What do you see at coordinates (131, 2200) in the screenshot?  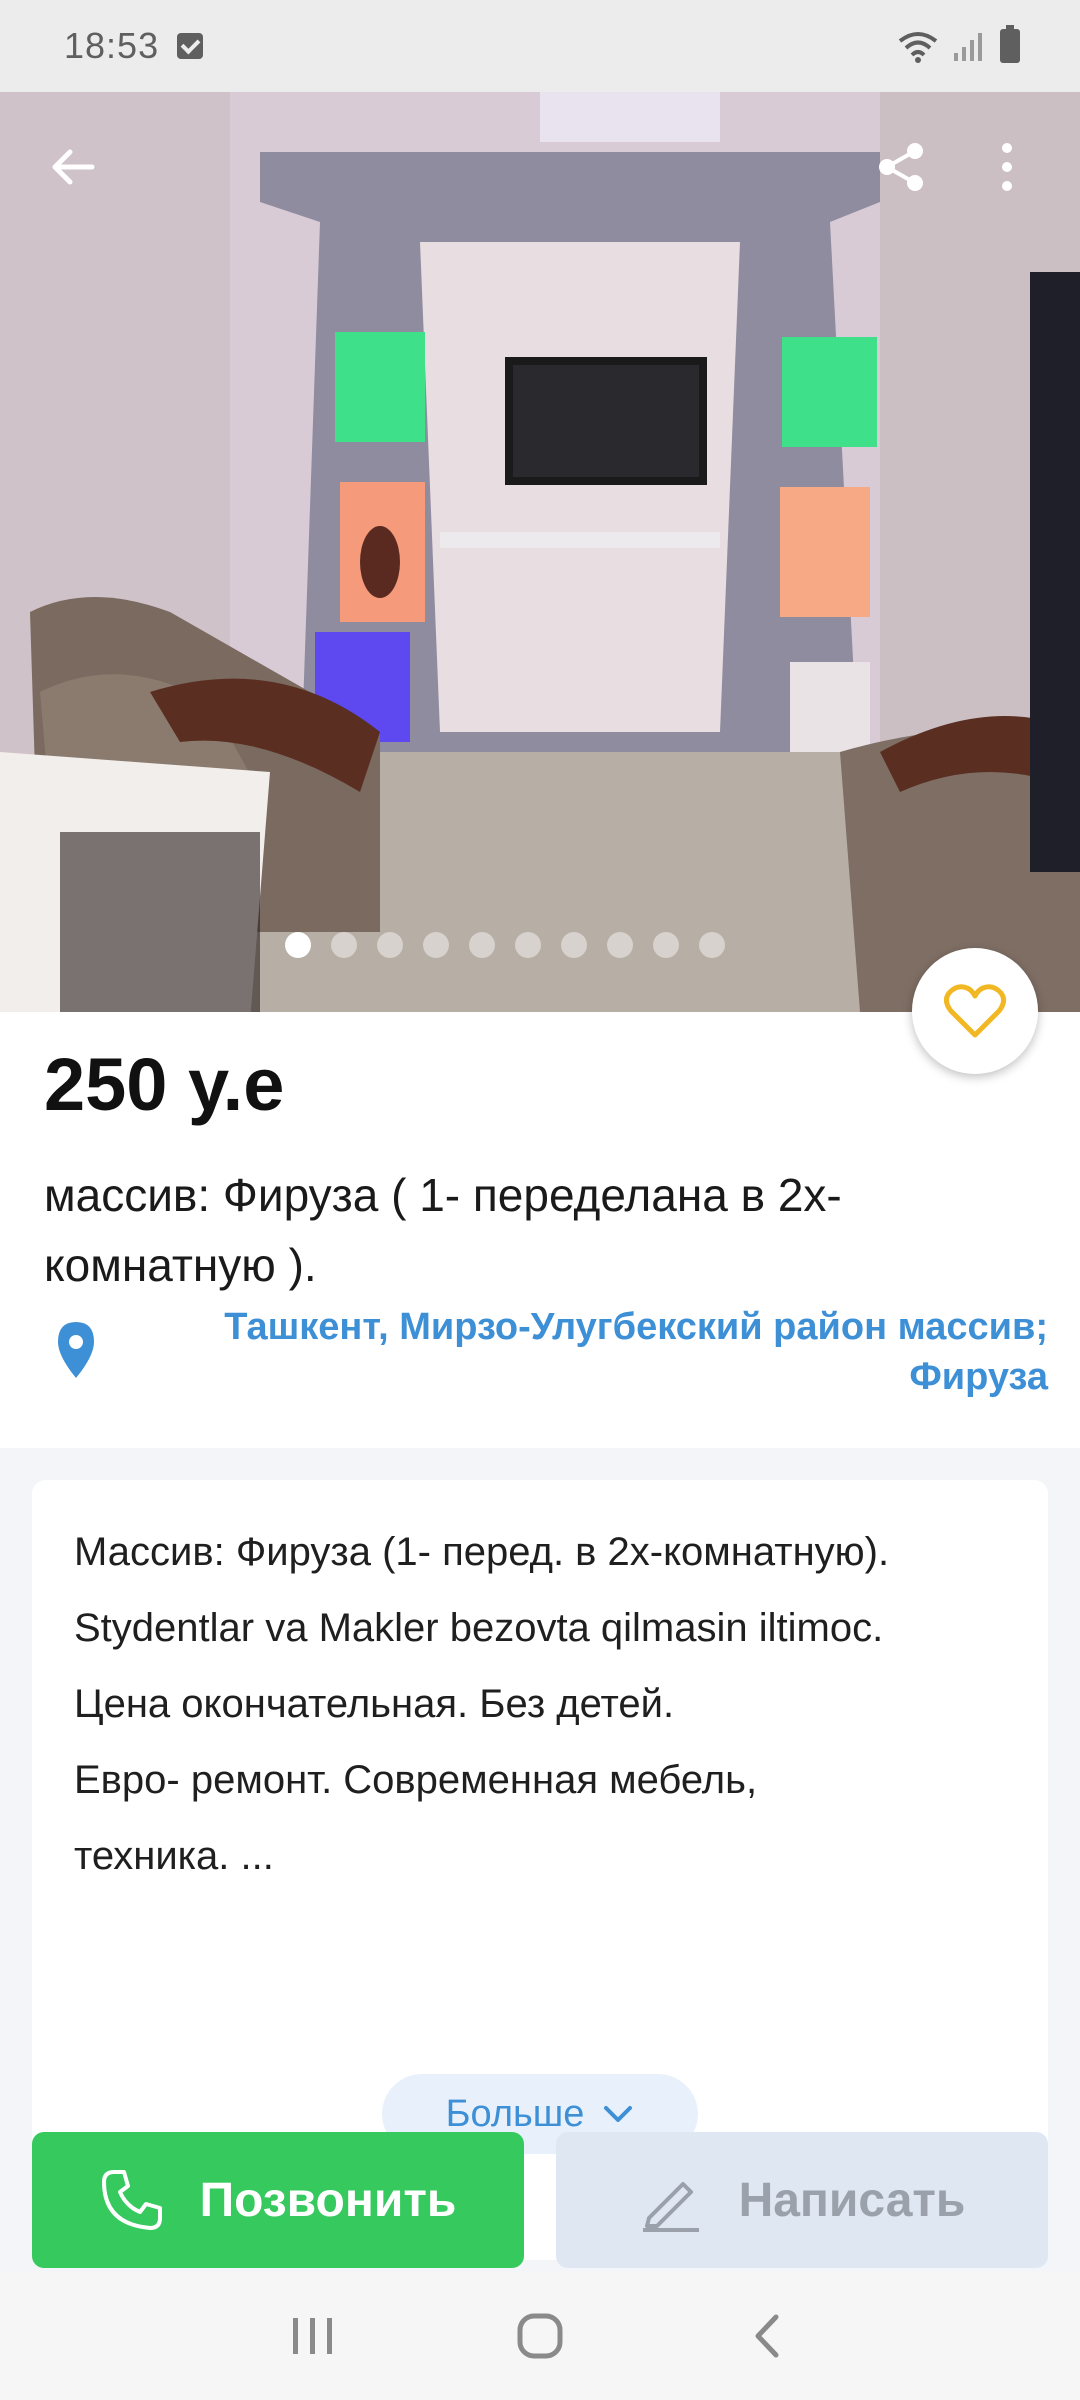 I see `phone-icon` at bounding box center [131, 2200].